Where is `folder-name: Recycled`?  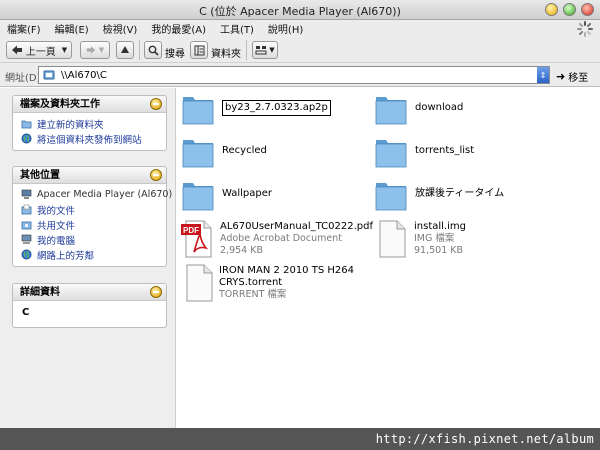
folder-name: Recycled is located at coordinates (244, 150).